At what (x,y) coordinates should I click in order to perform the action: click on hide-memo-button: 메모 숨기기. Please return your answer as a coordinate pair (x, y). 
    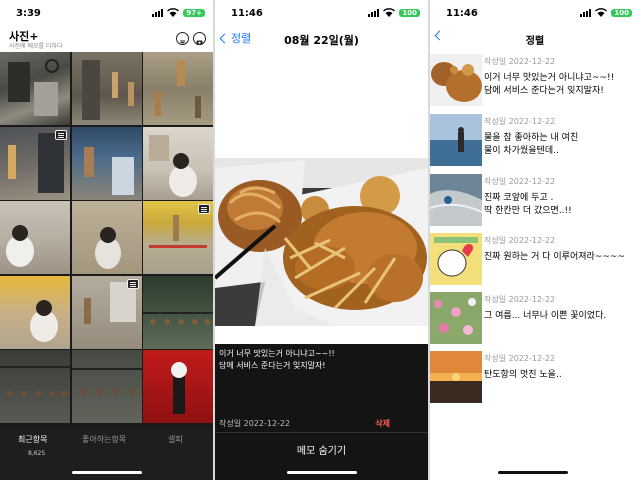
    Looking at the image, I should click on (321, 456).